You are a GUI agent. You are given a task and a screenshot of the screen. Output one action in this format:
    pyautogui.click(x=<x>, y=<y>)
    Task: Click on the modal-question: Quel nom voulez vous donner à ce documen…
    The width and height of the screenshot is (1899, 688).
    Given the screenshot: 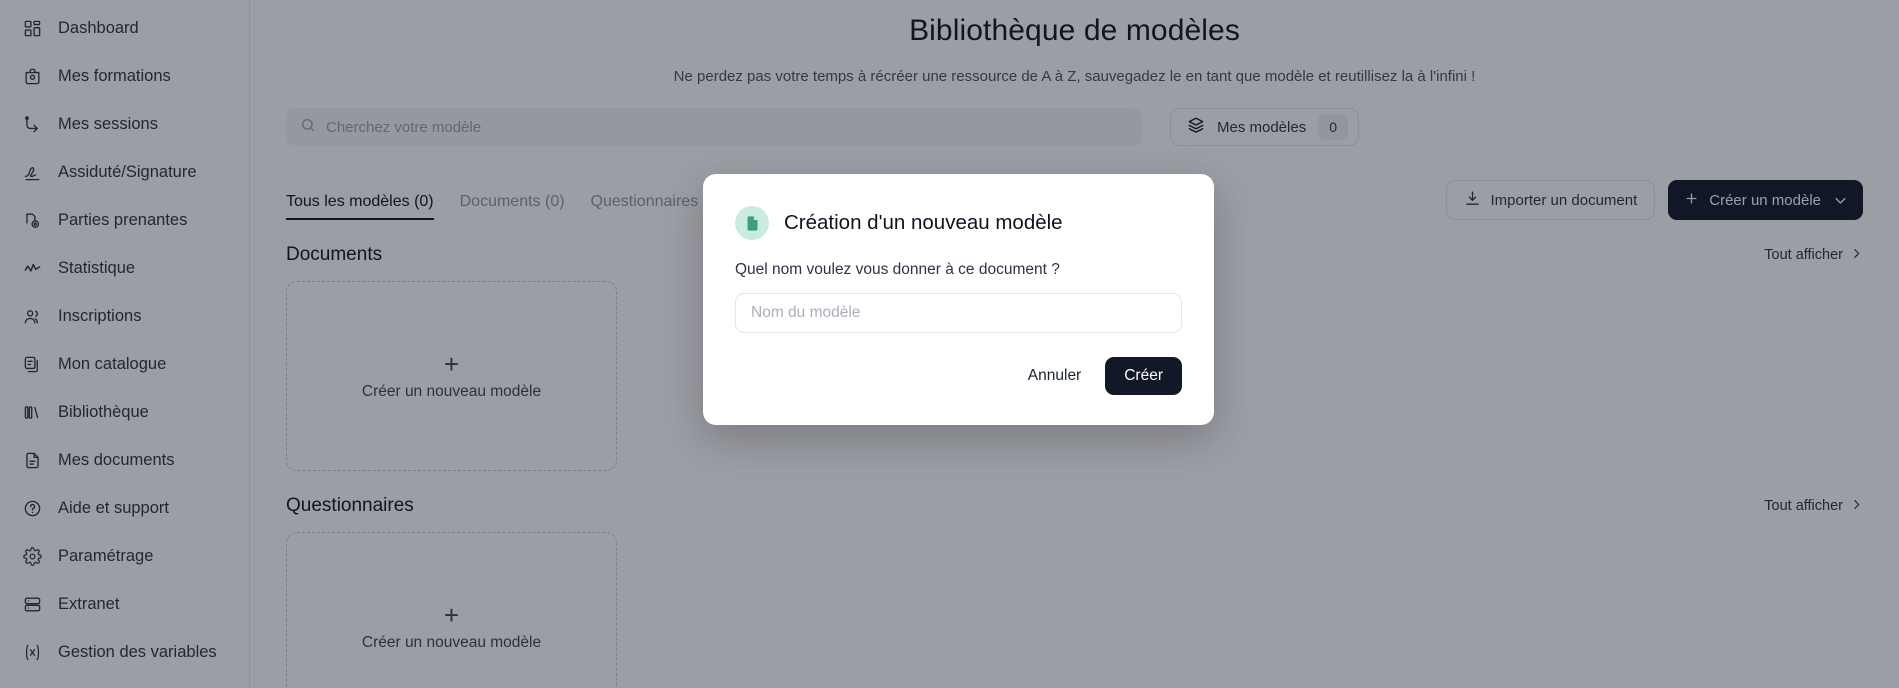 What is the action you would take?
    pyautogui.click(x=897, y=269)
    